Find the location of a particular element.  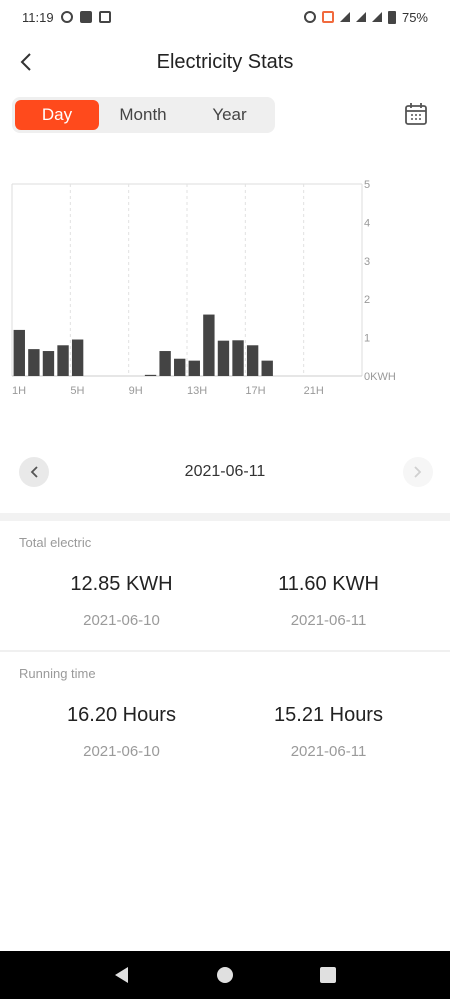

battery-icon is located at coordinates (391, 17).